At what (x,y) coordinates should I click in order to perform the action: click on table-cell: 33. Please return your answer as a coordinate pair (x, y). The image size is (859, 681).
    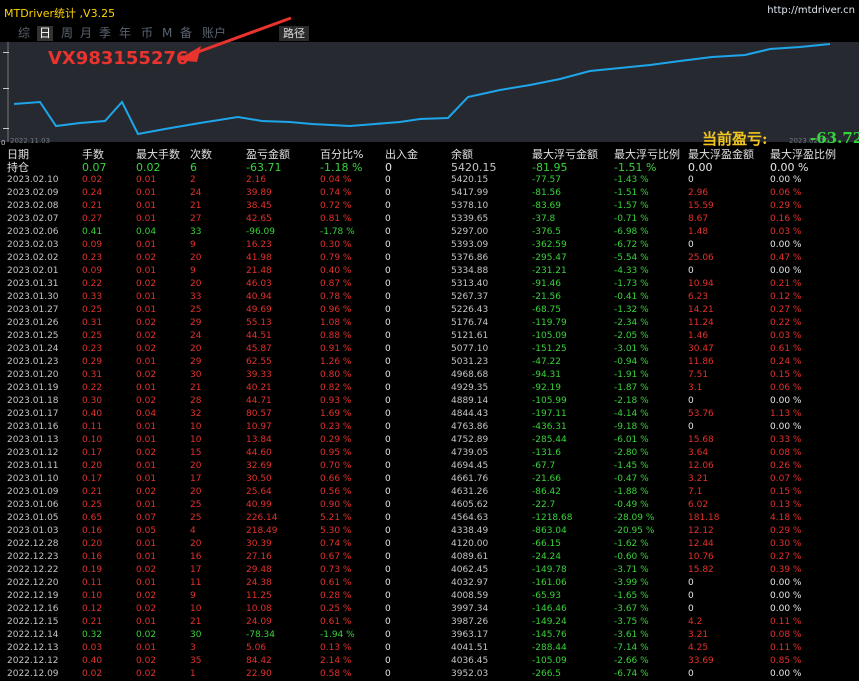
    Looking at the image, I should click on (196, 297).